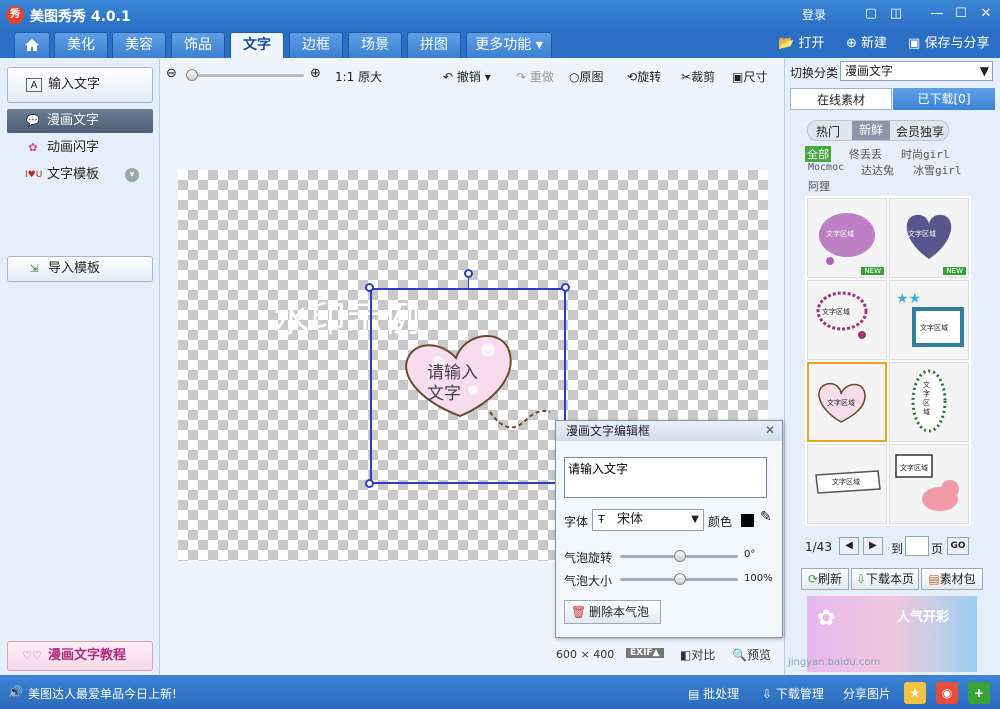 The width and height of the screenshot is (1000, 709). What do you see at coordinates (139, 45) in the screenshot?
I see `tab-beauty: 美容` at bounding box center [139, 45].